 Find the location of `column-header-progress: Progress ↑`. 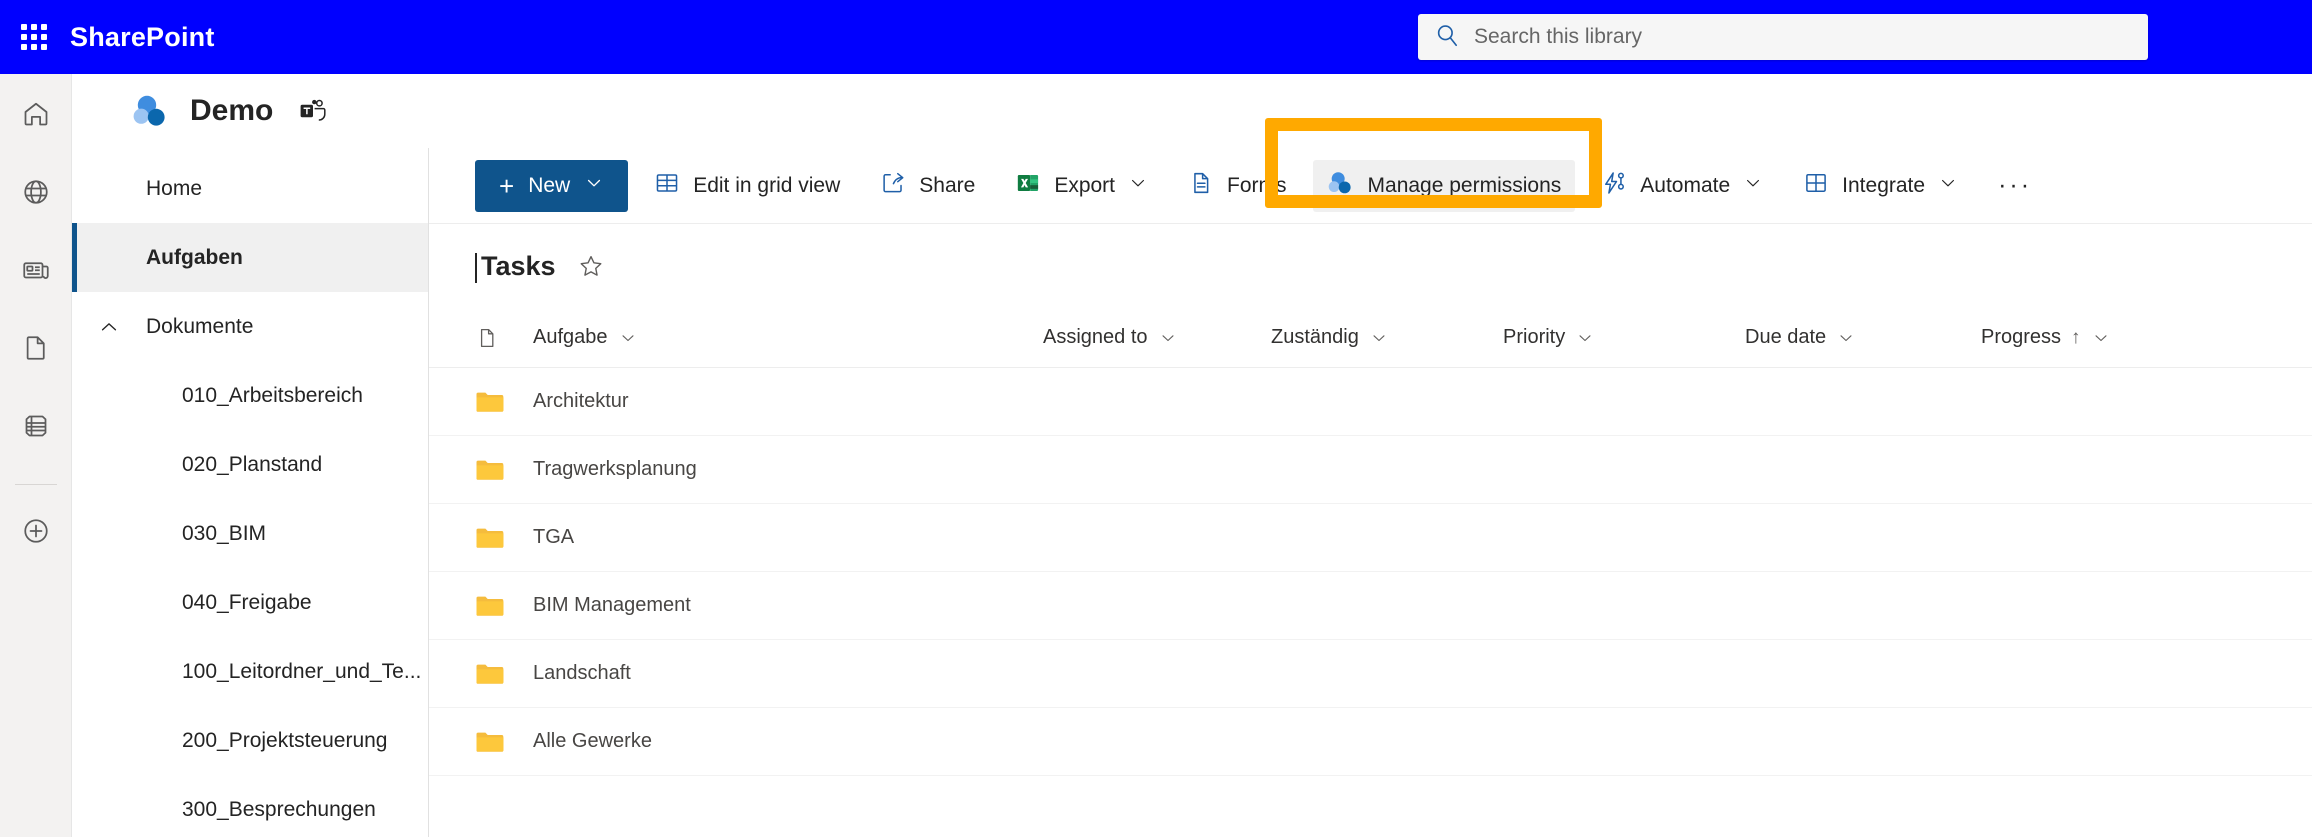

column-header-progress: Progress ↑ is located at coordinates (2081, 337).